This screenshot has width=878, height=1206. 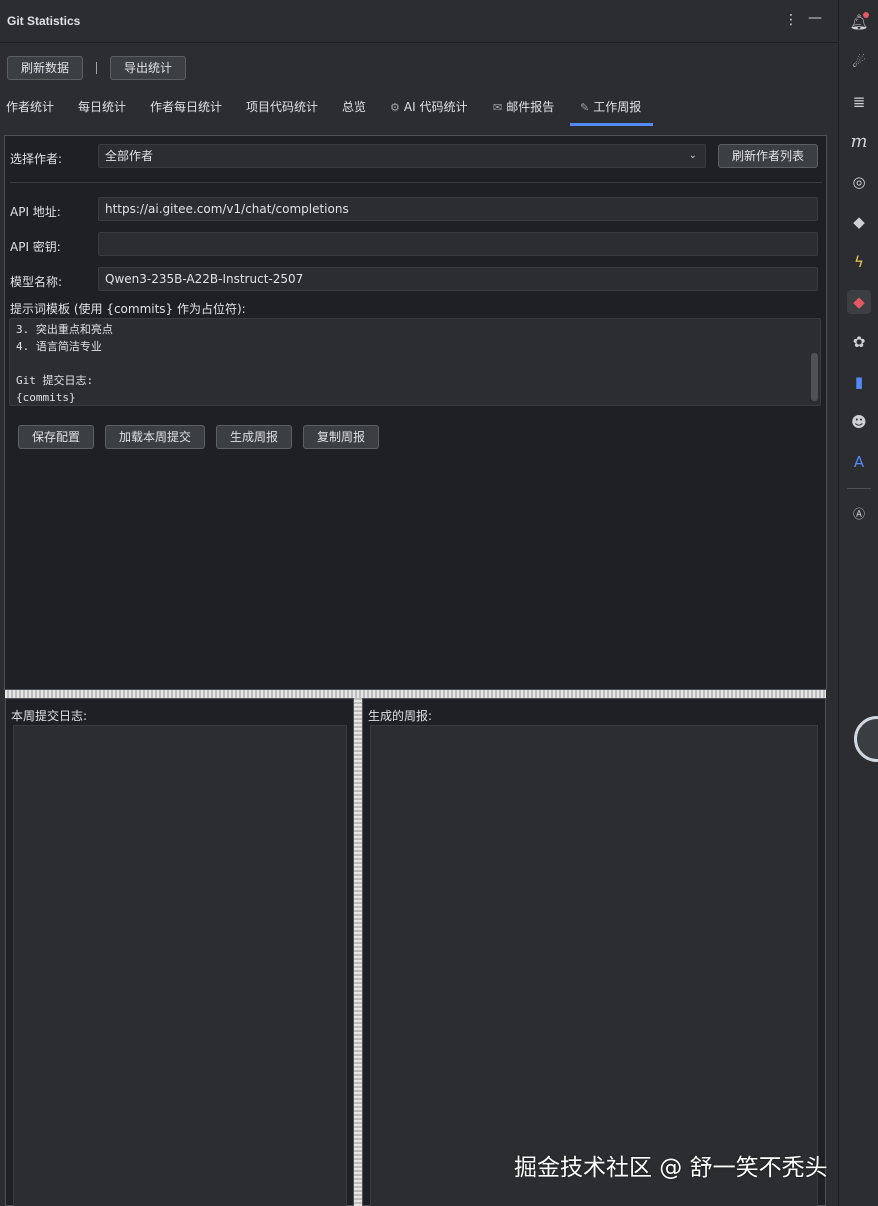 I want to click on ai-assistant-icon: ☄, so click(x=859, y=62).